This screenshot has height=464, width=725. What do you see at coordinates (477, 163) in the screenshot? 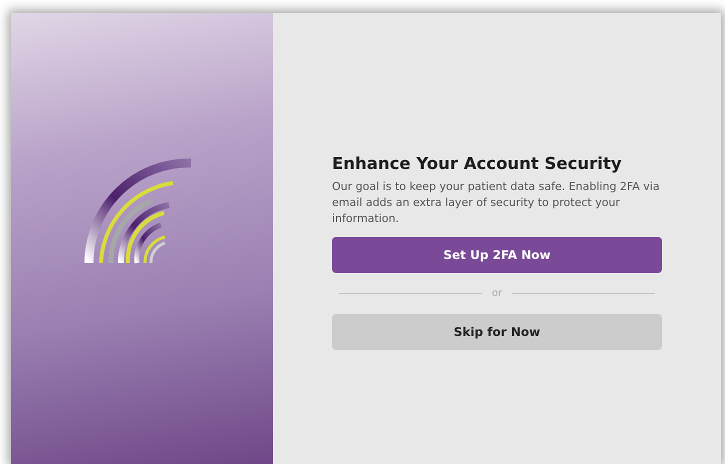
I see `heading: Enhance Your Account Security` at bounding box center [477, 163].